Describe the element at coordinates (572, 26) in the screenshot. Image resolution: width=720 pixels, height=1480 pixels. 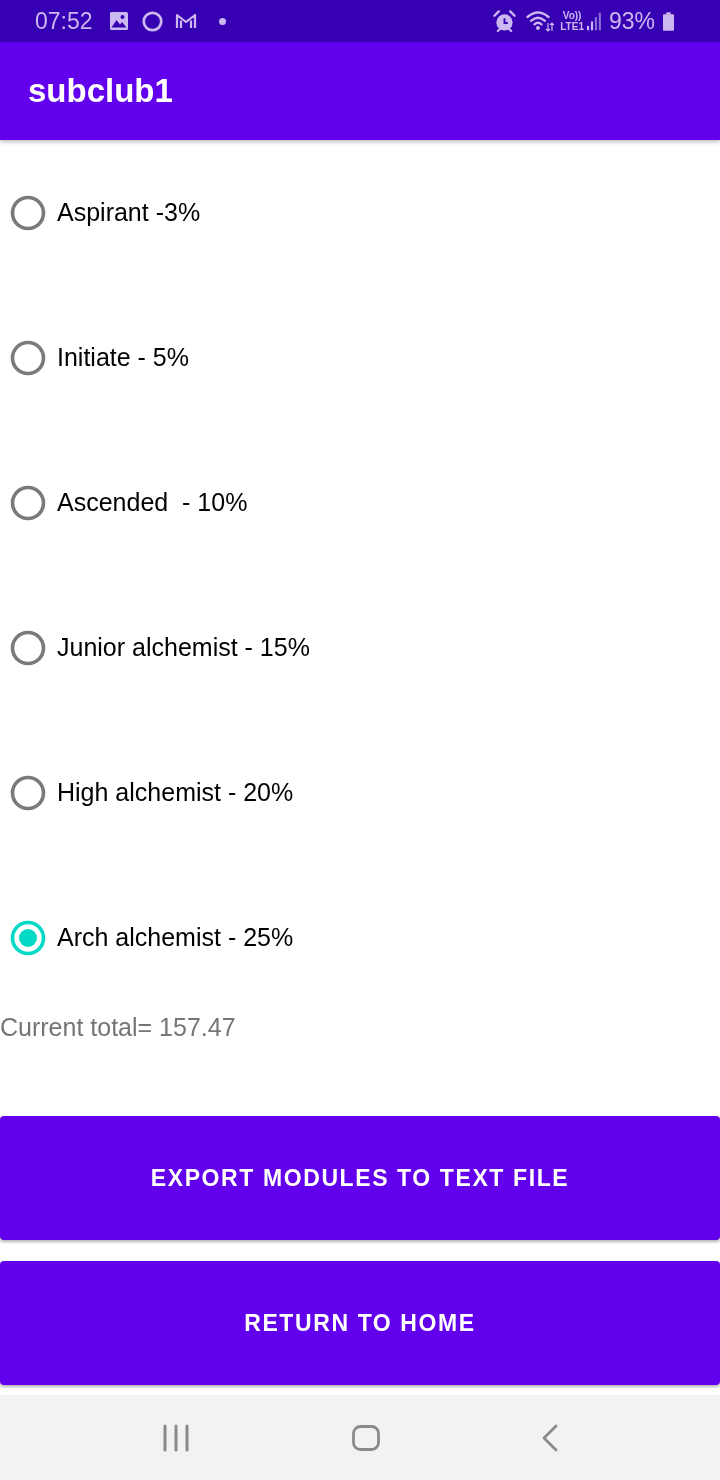
I see `network-type-label: LTE1` at that location.